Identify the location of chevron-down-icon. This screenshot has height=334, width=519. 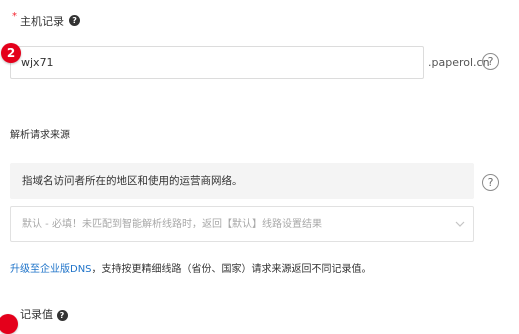
(460, 224).